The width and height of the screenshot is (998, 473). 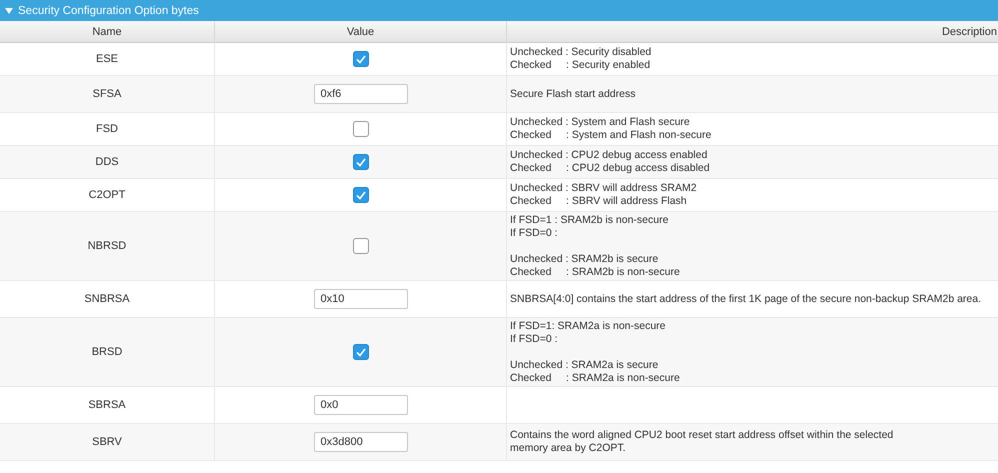 What do you see at coordinates (107, 59) in the screenshot?
I see `option-name: ESE` at bounding box center [107, 59].